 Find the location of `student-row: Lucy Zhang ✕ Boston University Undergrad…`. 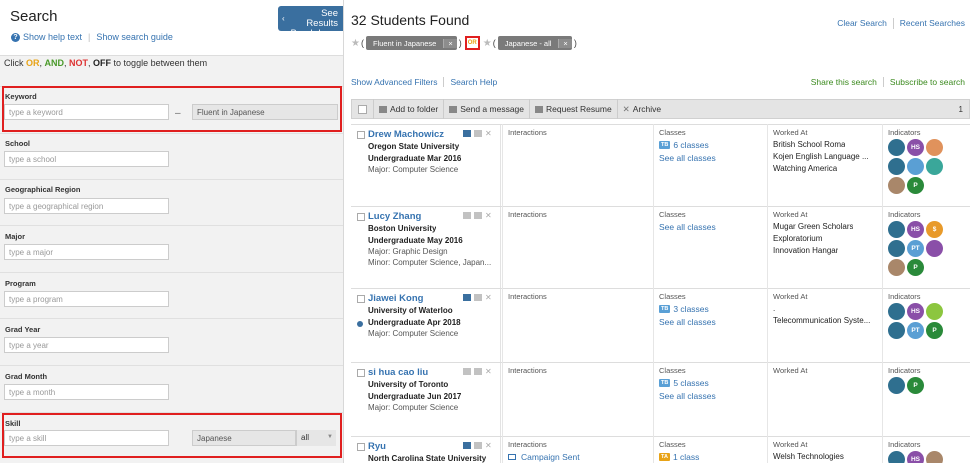

student-row: Lucy Zhang ✕ Boston University Undergrad… is located at coordinates (660, 247).